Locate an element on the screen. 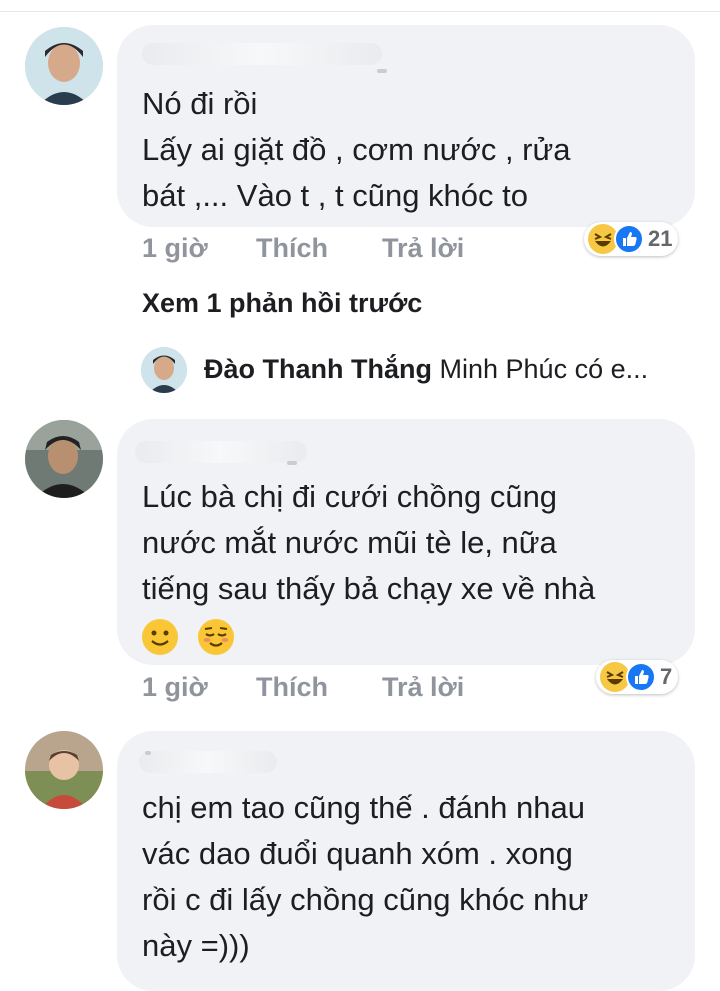 Image resolution: width=720 pixels, height=991 pixels. slightly-smiling-face-icon is located at coordinates (160, 636).